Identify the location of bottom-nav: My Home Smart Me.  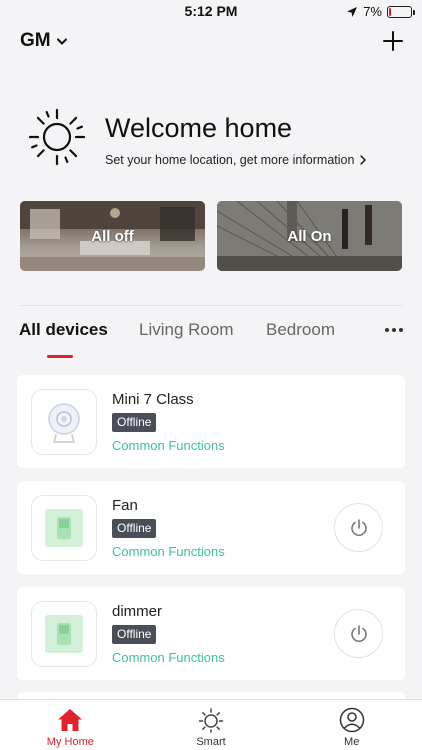
(211, 724).